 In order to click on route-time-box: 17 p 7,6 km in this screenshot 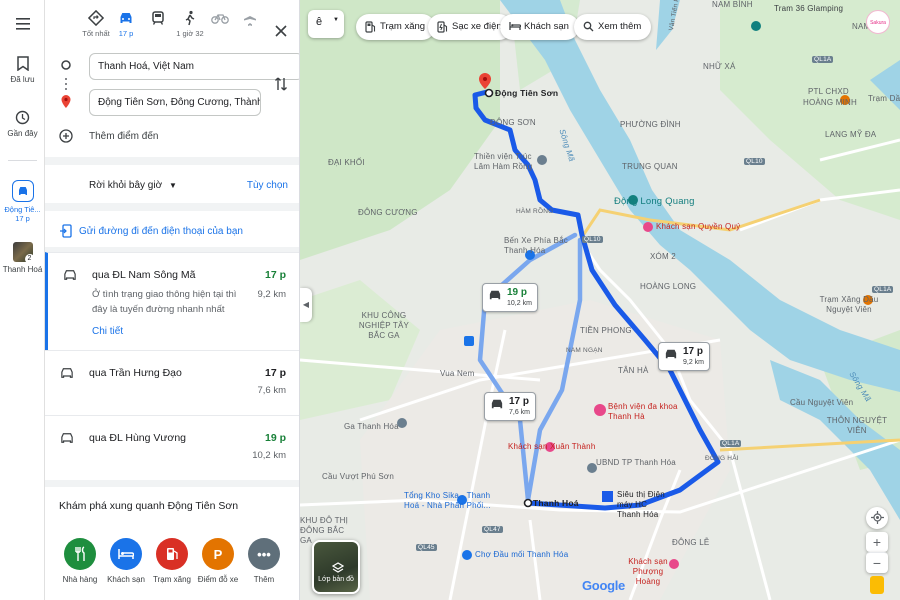, I will do `click(510, 406)`.